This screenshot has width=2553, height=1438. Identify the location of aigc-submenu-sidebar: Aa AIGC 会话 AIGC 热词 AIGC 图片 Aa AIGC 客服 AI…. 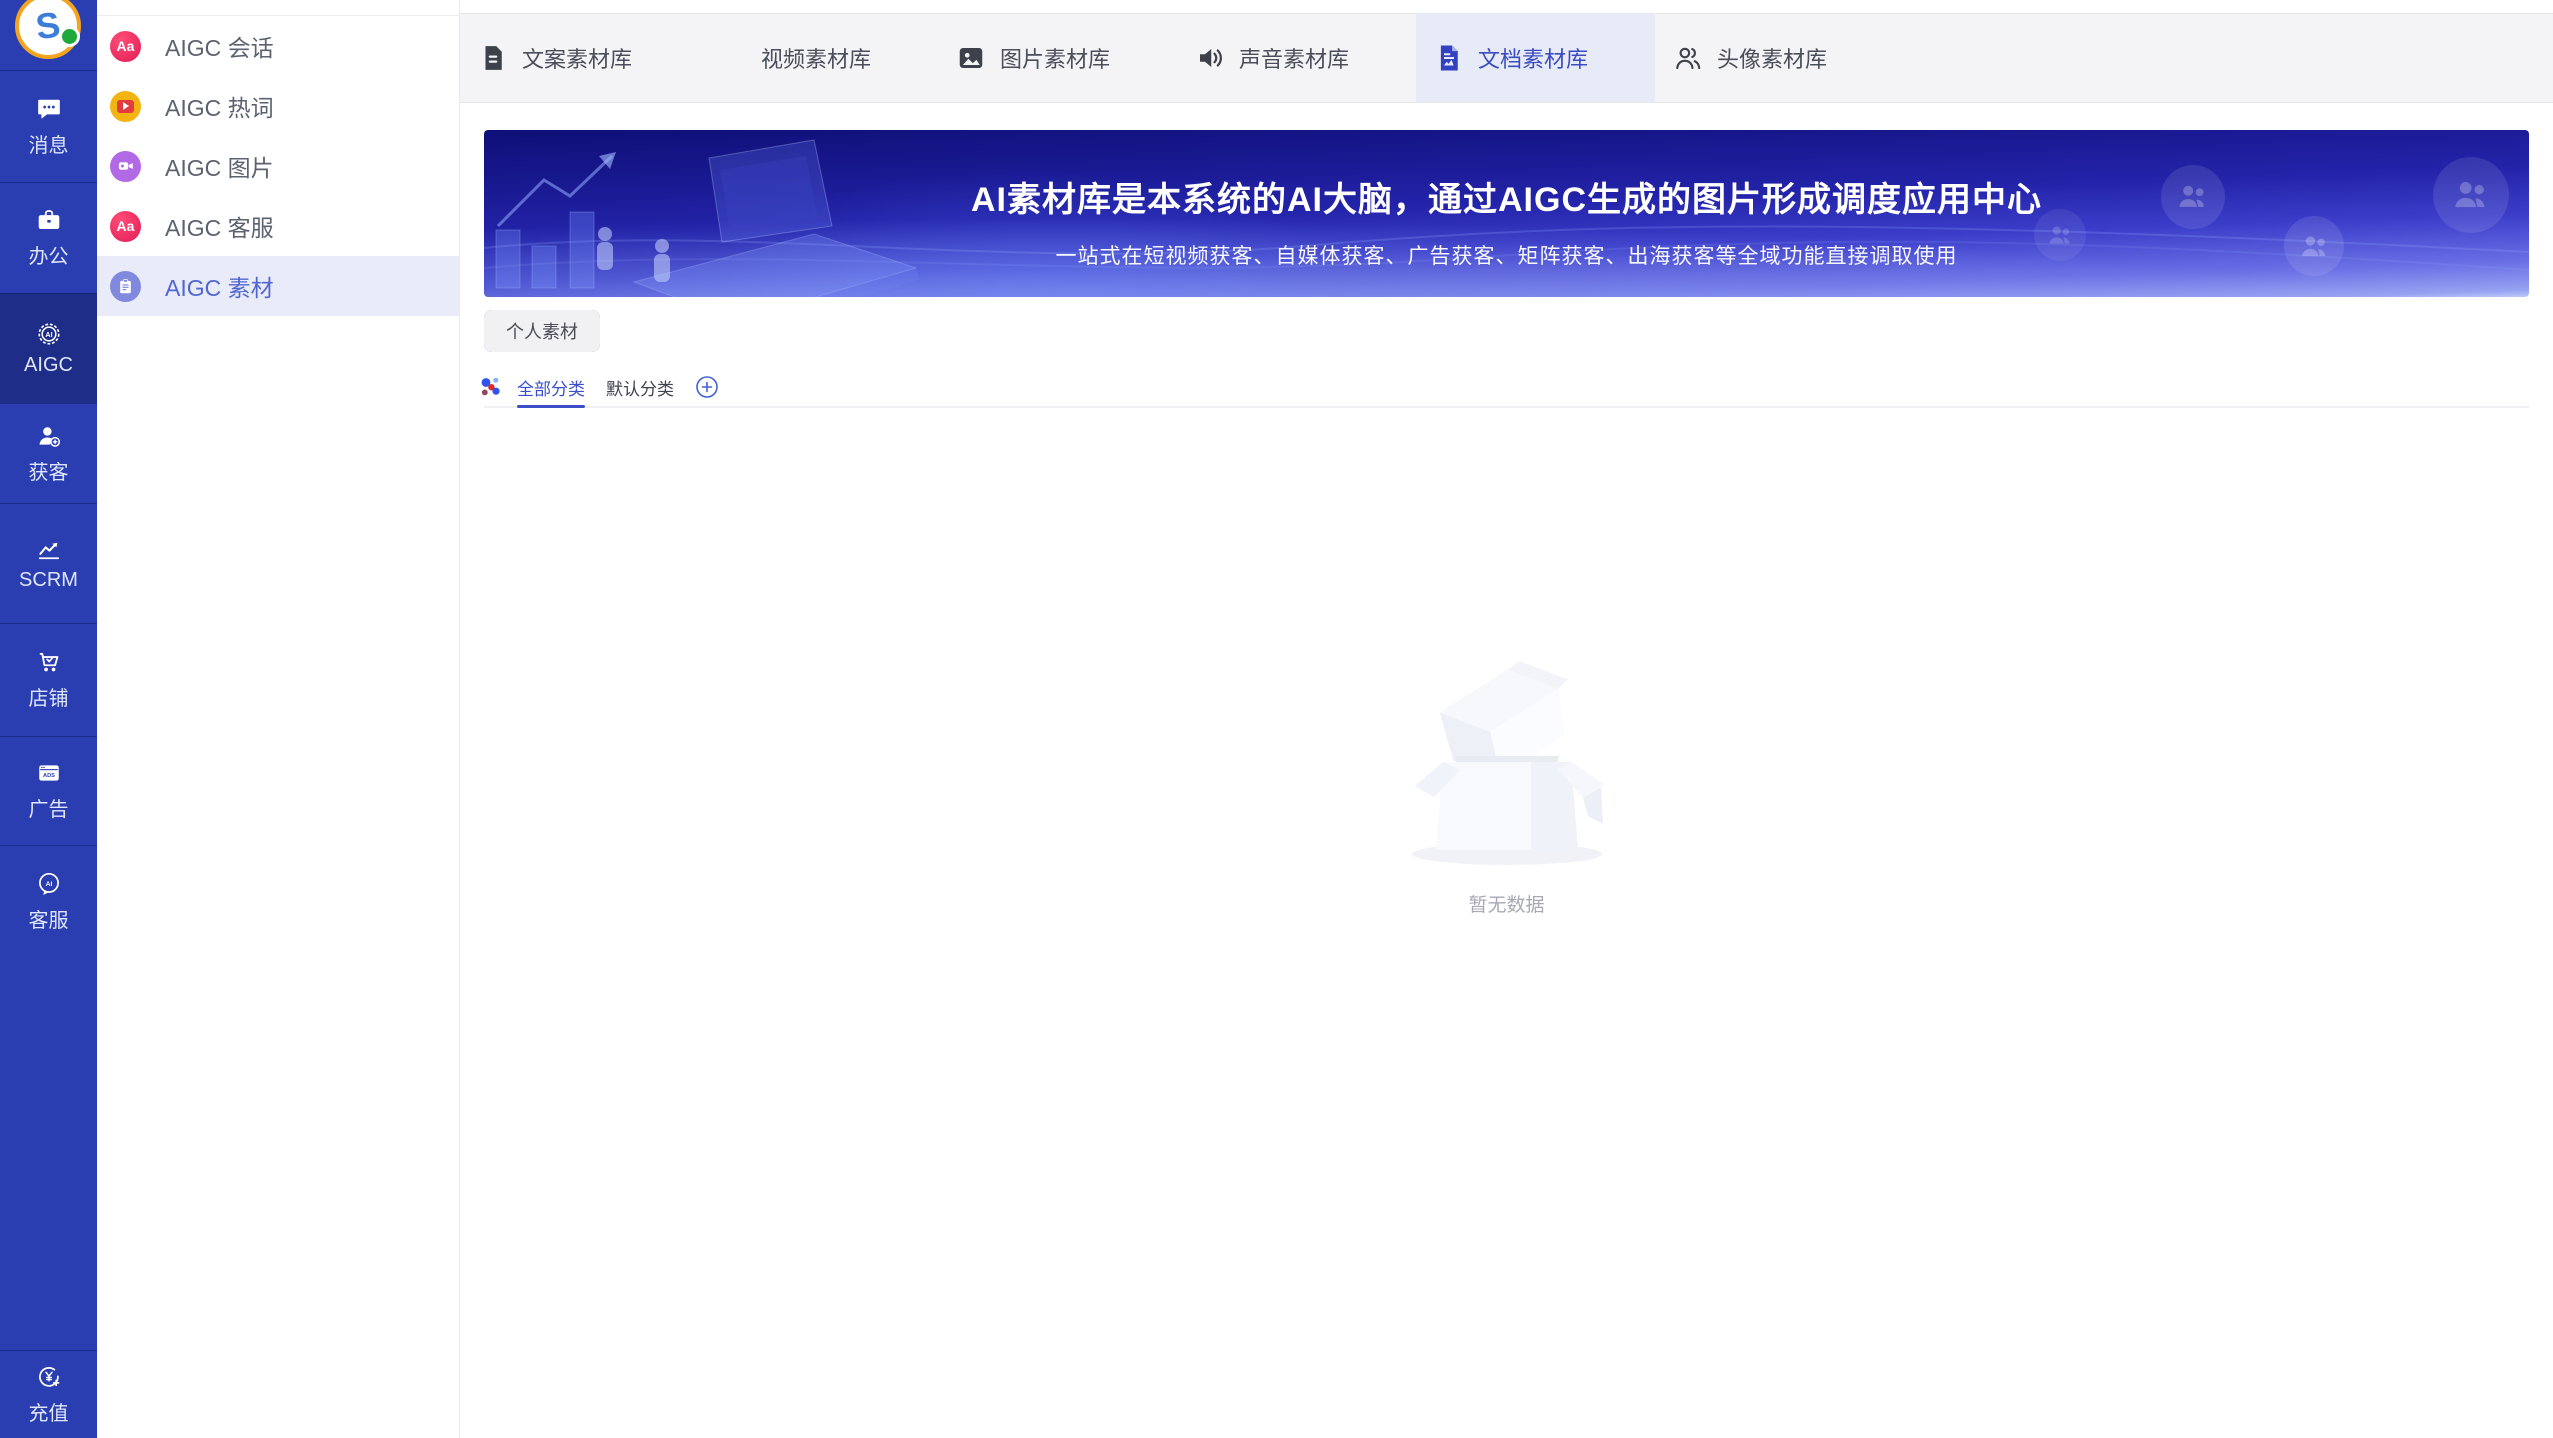
(278, 719).